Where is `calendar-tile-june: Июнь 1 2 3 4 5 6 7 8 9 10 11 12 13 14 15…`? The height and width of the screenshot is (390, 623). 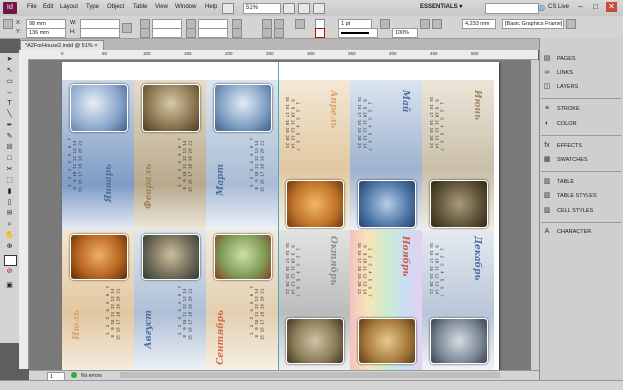
calendar-tile-june: Июнь 1 2 3 4 5 6 7 8 9 10 11 12 13 14 15… is located at coordinates (458, 155).